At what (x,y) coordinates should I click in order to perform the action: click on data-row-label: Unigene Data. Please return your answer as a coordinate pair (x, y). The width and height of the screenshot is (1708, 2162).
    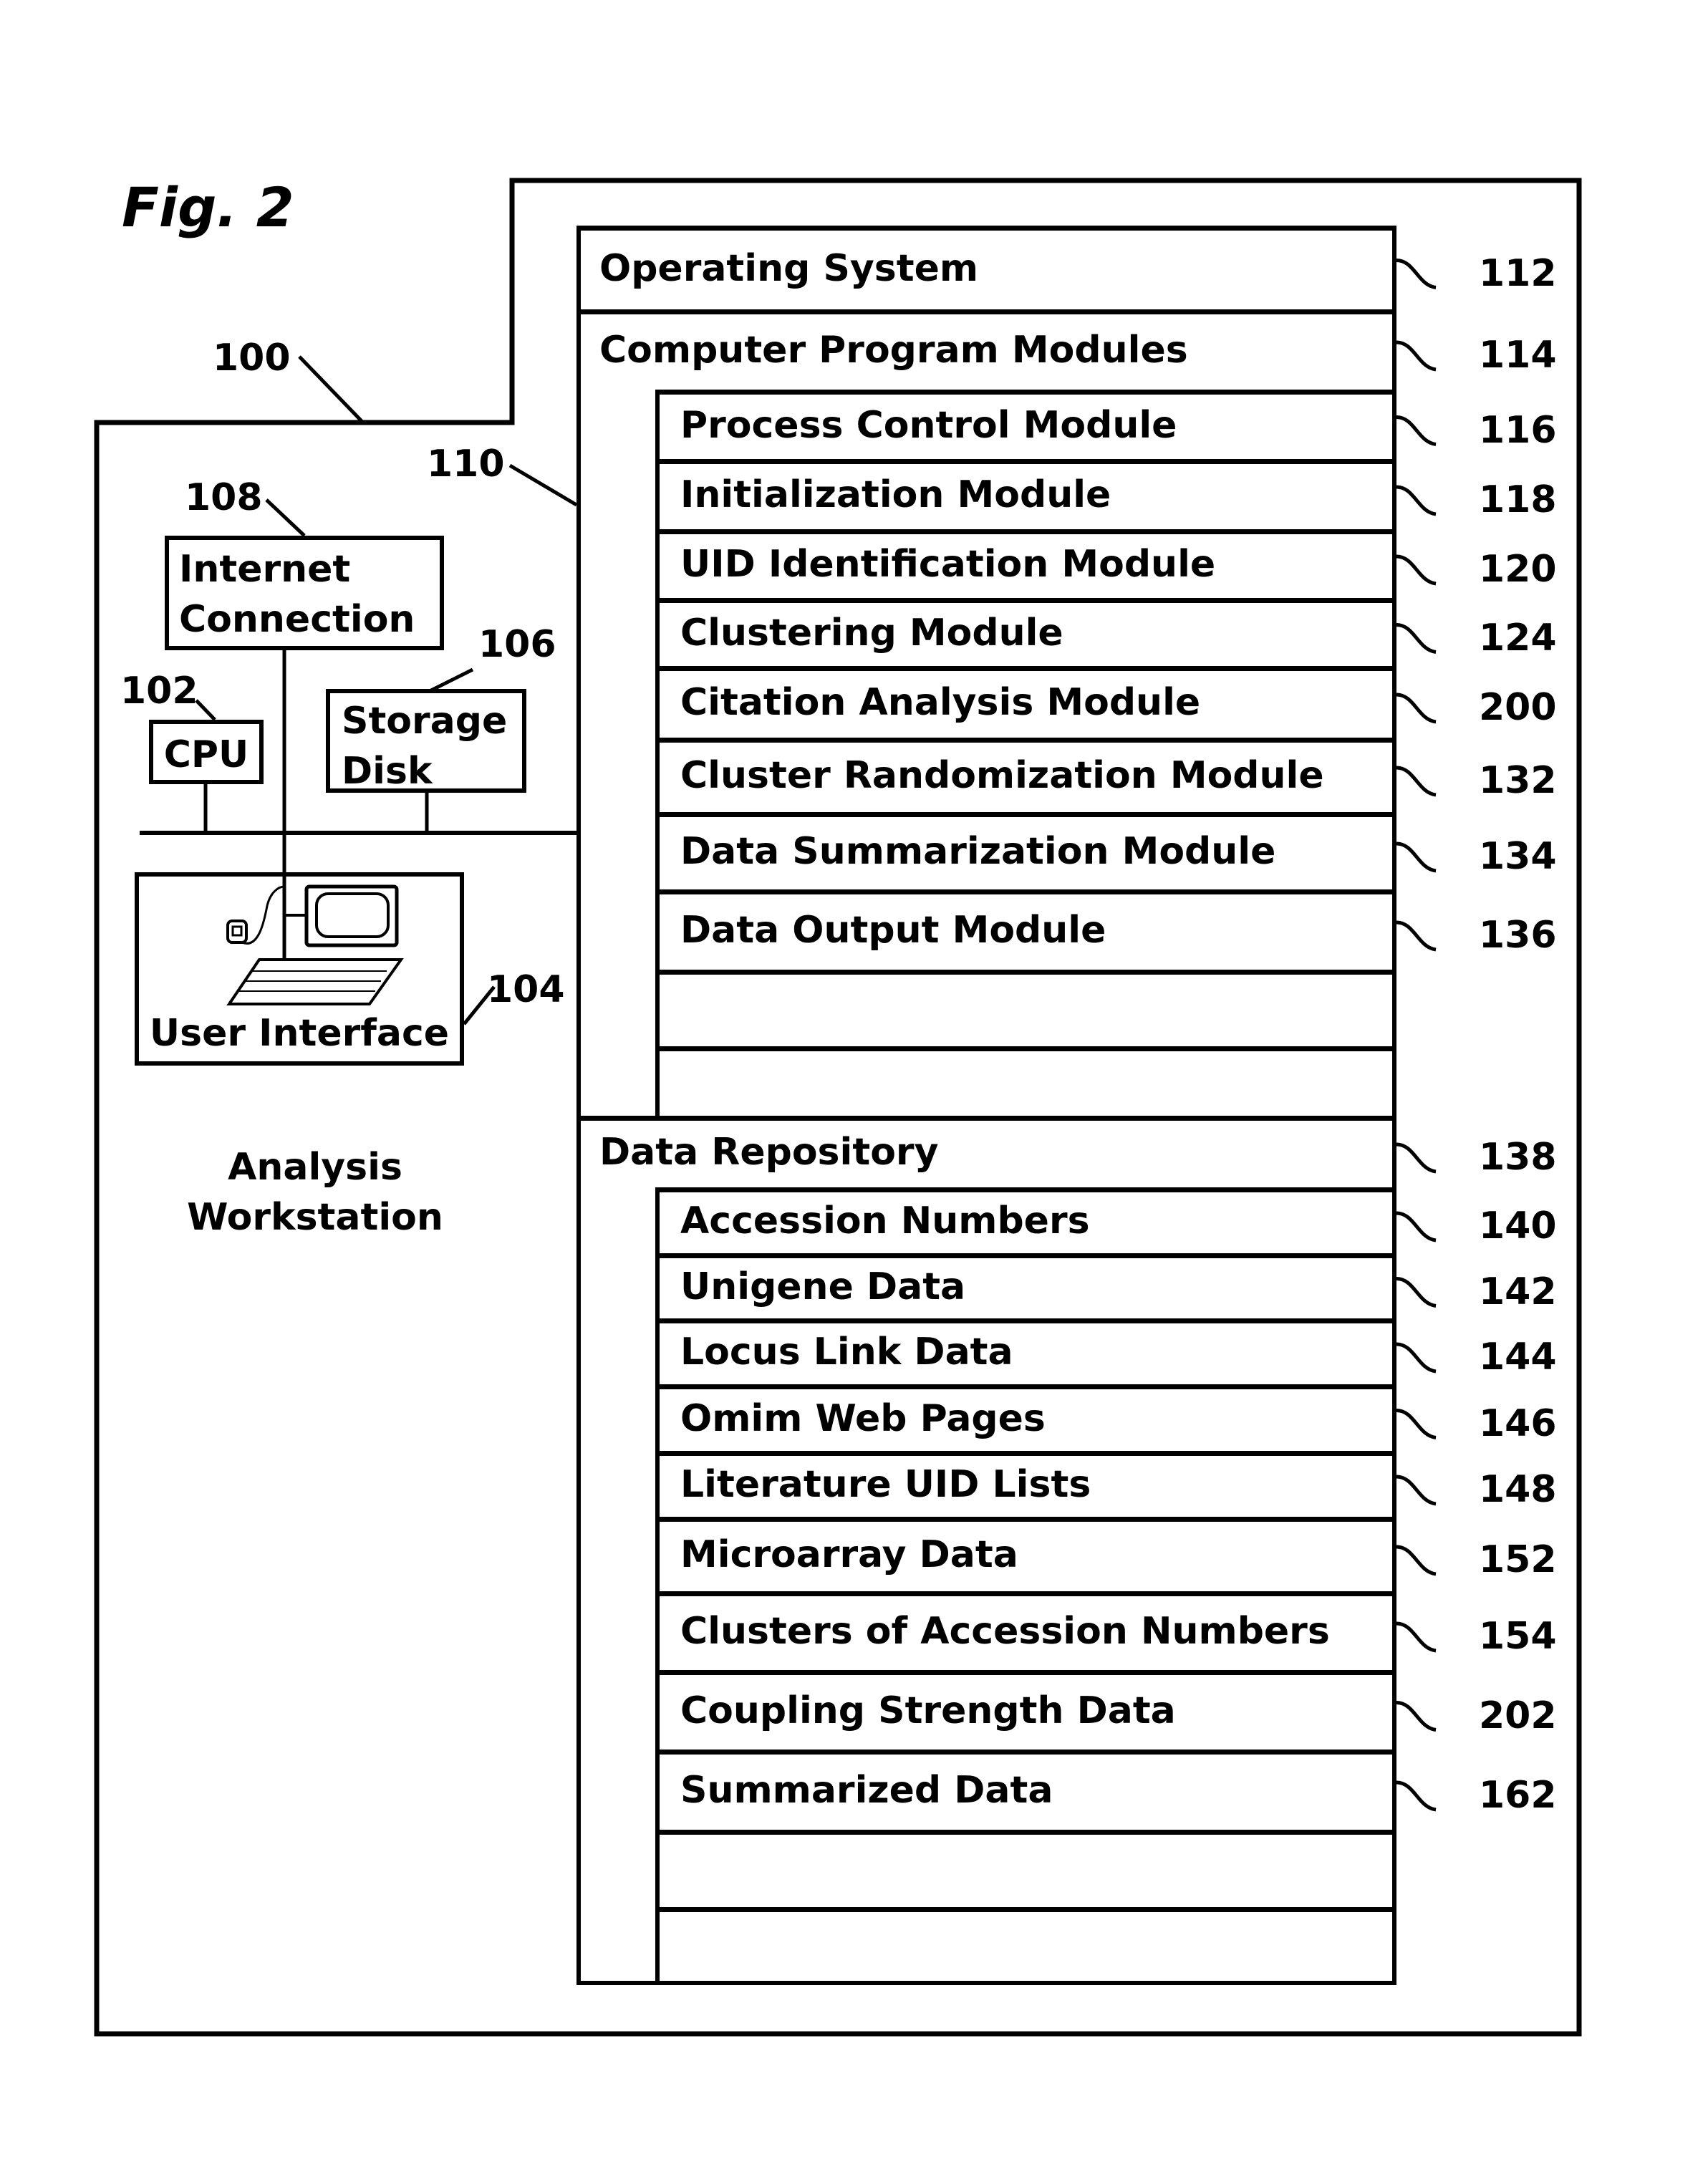
    Looking at the image, I should click on (823, 1286).